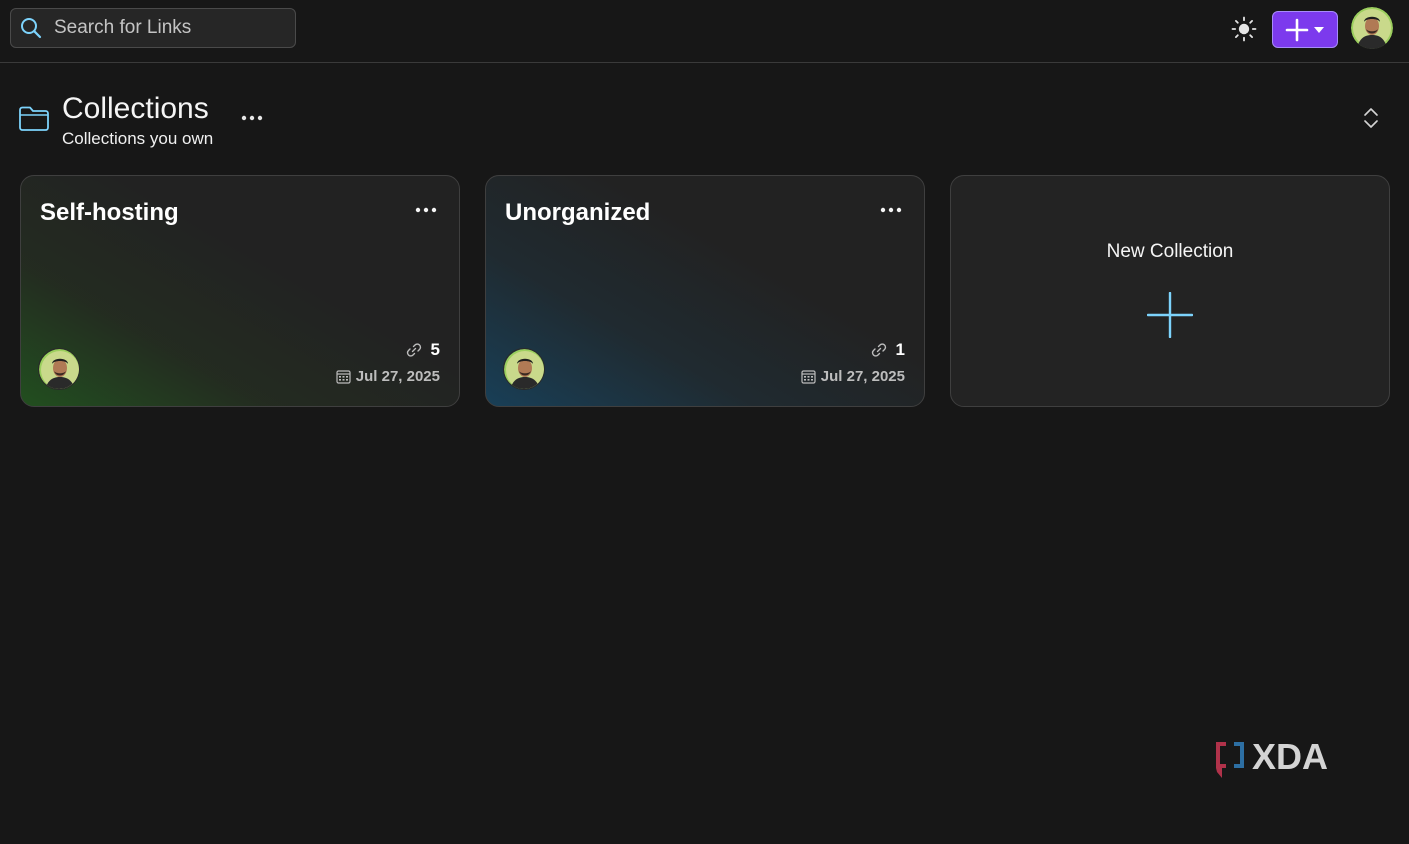 The height and width of the screenshot is (844, 1409). Describe the element at coordinates (1170, 291) in the screenshot. I see `new-collection-card: New Collection` at that location.